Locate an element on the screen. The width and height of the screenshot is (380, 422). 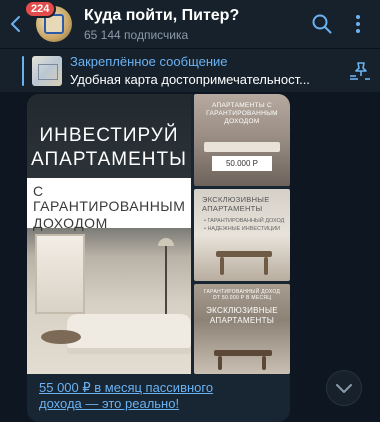
search-button is located at coordinates (322, 24).